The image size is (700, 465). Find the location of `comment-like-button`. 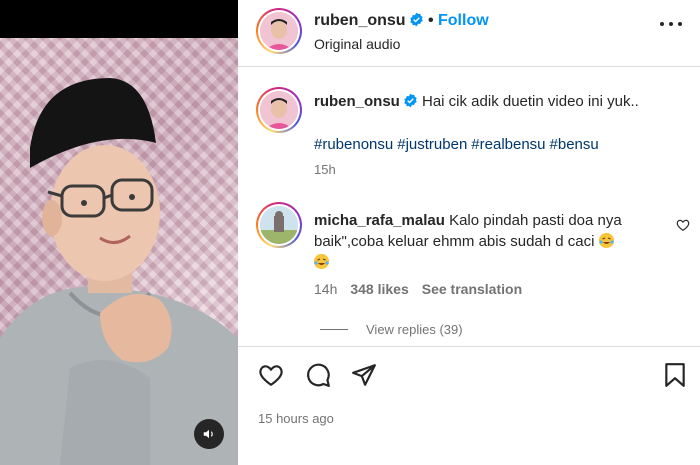

comment-like-button is located at coordinates (683, 227).